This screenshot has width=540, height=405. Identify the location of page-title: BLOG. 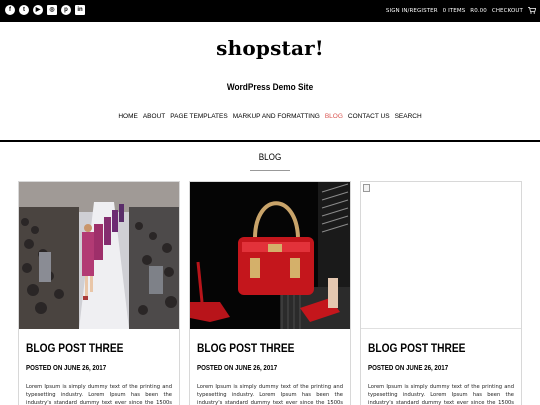
(270, 157).